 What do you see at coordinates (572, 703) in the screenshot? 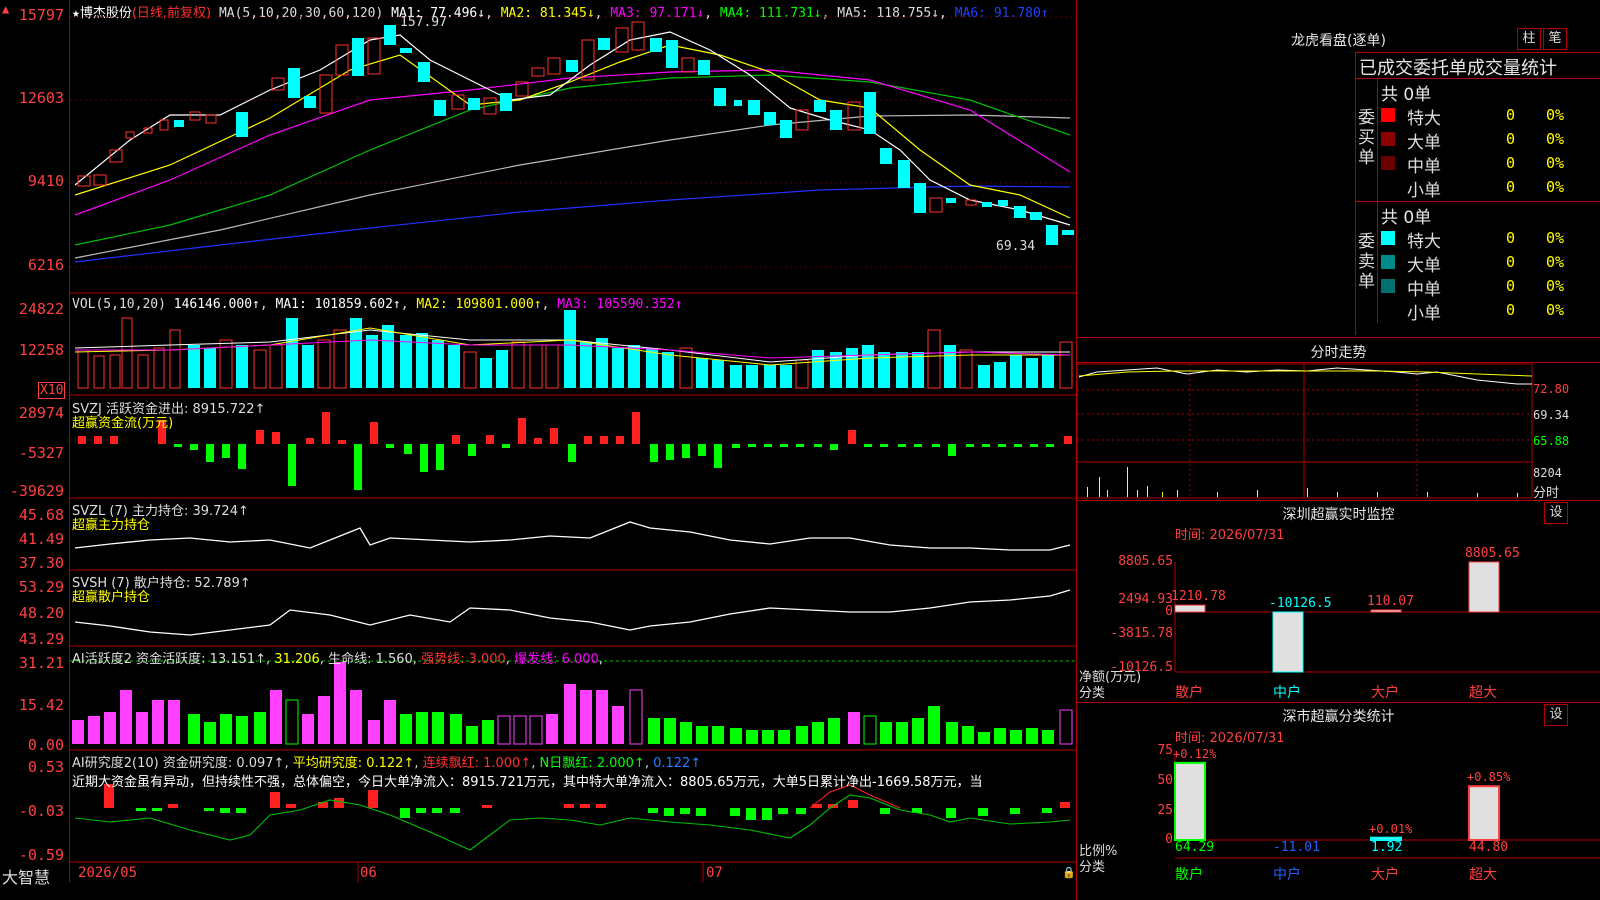
I see `ai-activity-bars` at bounding box center [572, 703].